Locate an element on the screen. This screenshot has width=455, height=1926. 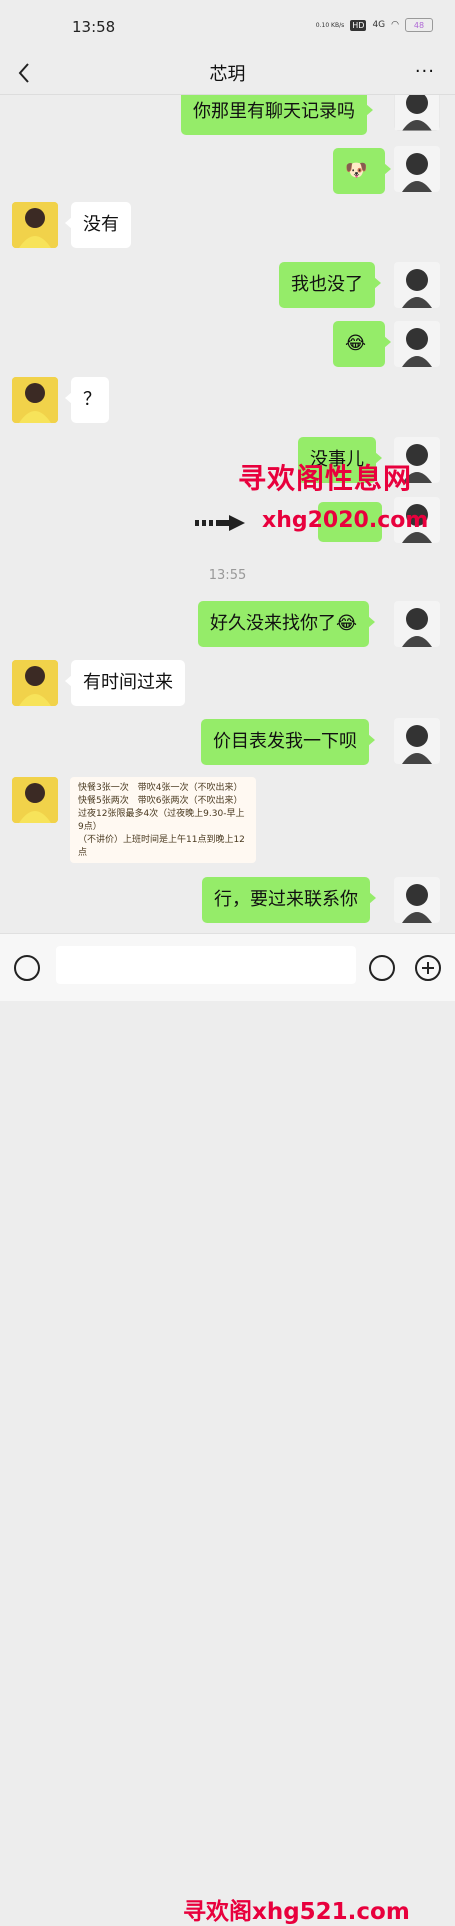
message-bubble: 有时间过来 is located at coordinates (125, 683).